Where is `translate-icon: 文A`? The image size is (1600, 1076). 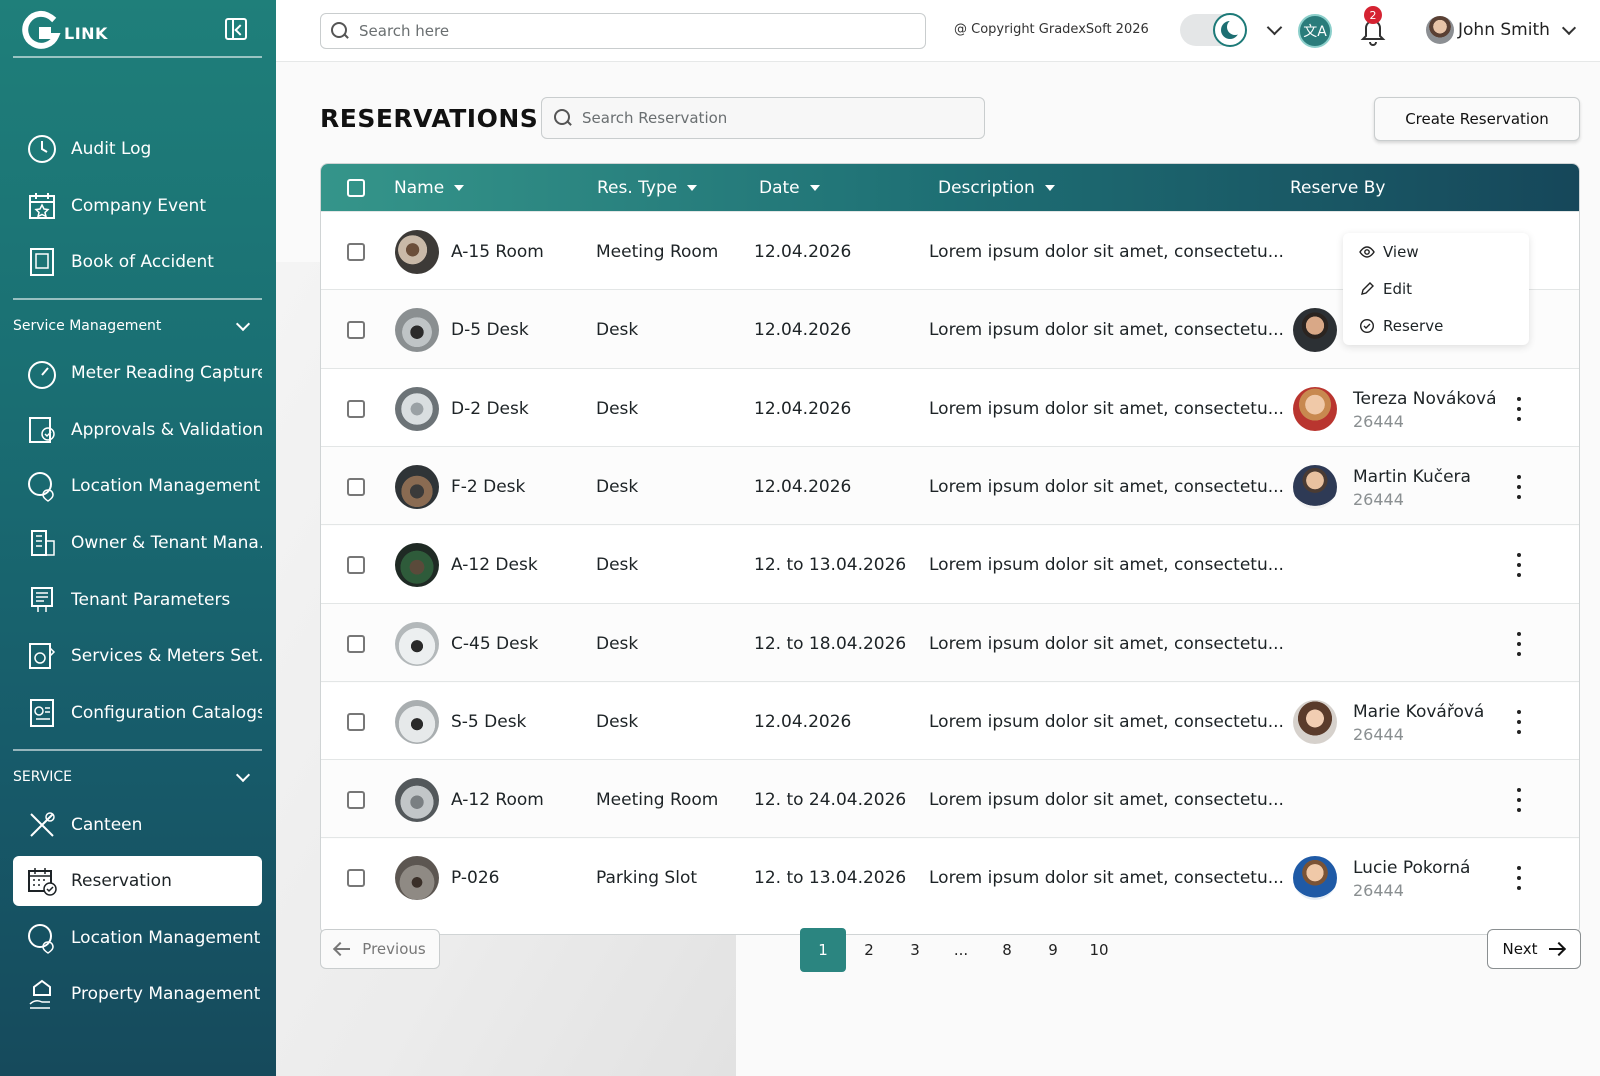 translate-icon: 文A is located at coordinates (1315, 31).